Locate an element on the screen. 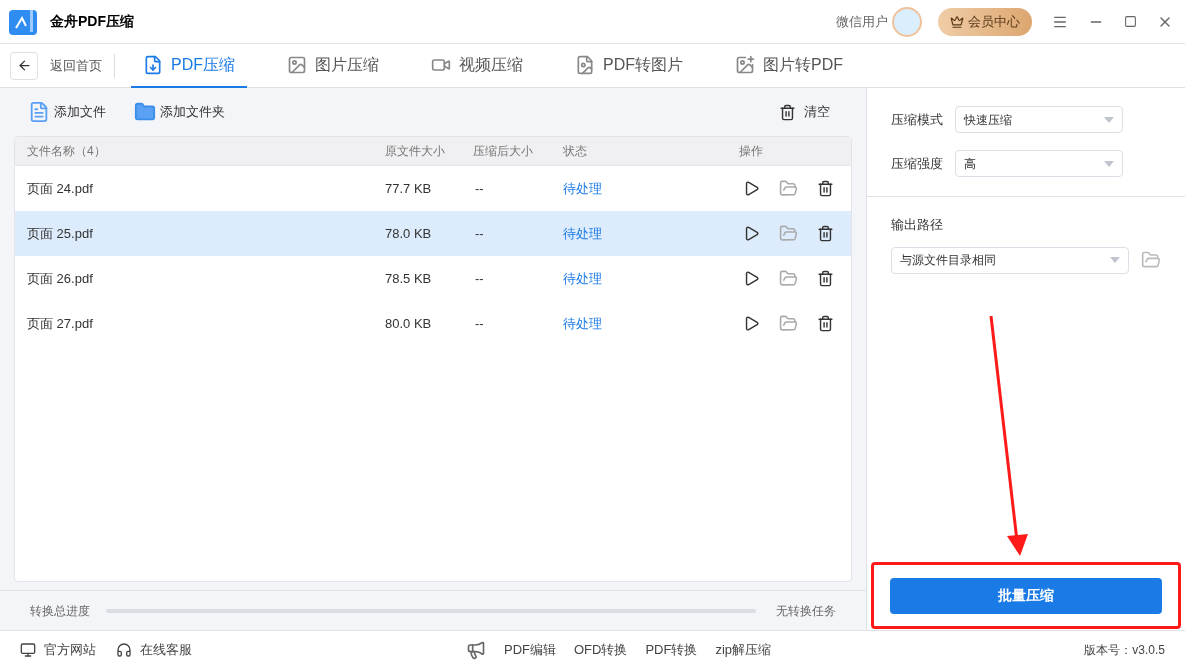  headset-icon is located at coordinates (124, 650).